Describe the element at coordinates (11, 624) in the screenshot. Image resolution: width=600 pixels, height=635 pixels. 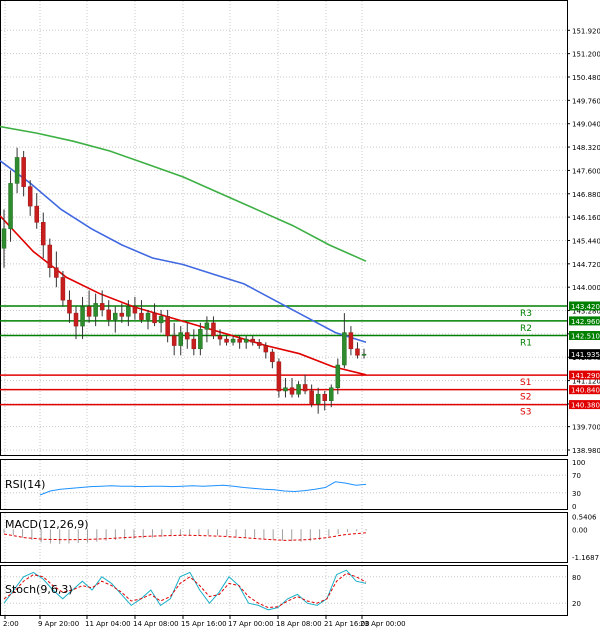
I see `x-tick-label: 2:00` at that location.